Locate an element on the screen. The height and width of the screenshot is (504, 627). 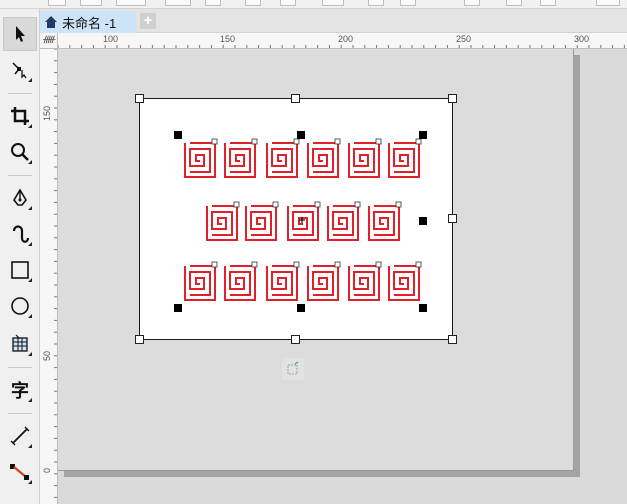
selection-handle-top-right is located at coordinates (452, 98).